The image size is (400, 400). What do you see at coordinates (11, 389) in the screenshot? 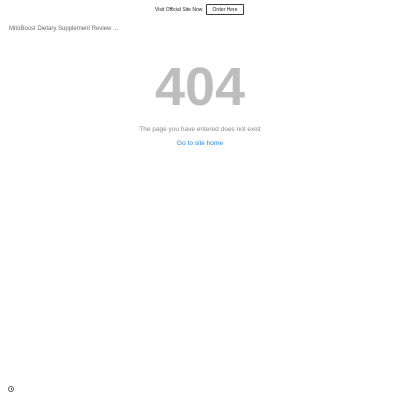
I see `info-icon` at bounding box center [11, 389].